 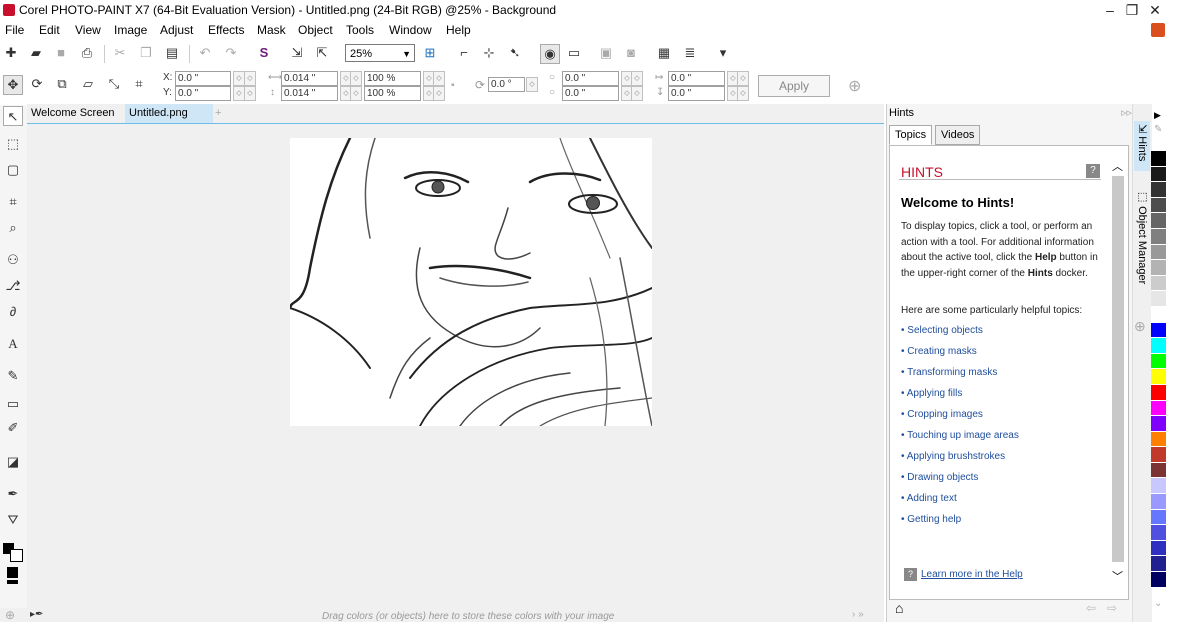 I want to click on snap-icon: ➷, so click(x=515, y=53).